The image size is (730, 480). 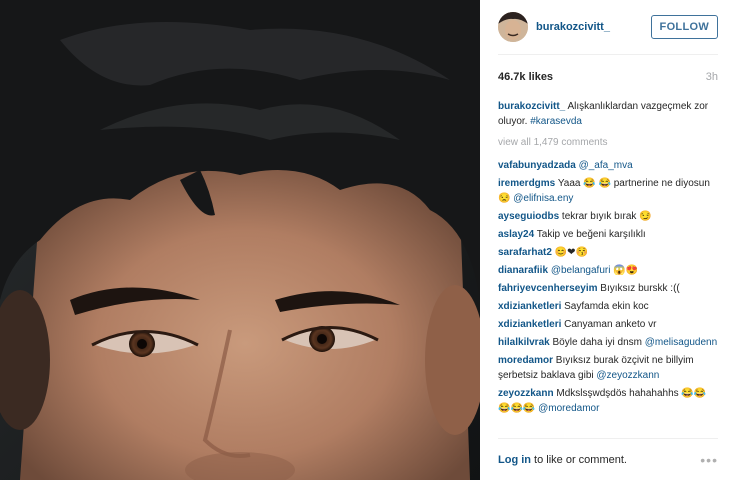 I want to click on comment-mention: @elifnisa.eny, so click(x=543, y=198).